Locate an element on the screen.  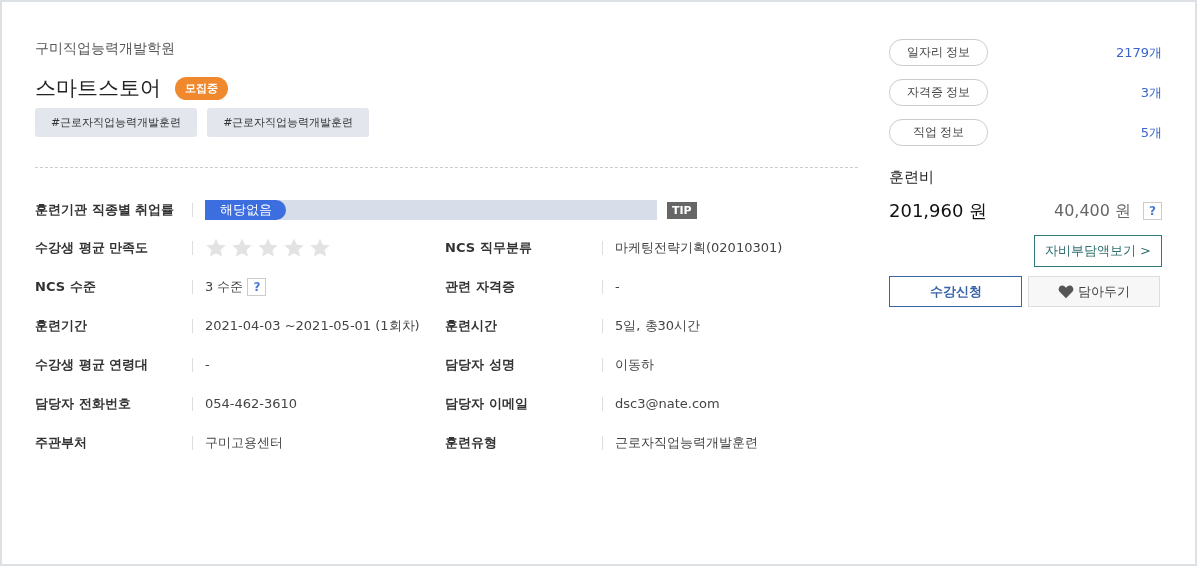
apply-button: 수강신청 is located at coordinates (955, 291).